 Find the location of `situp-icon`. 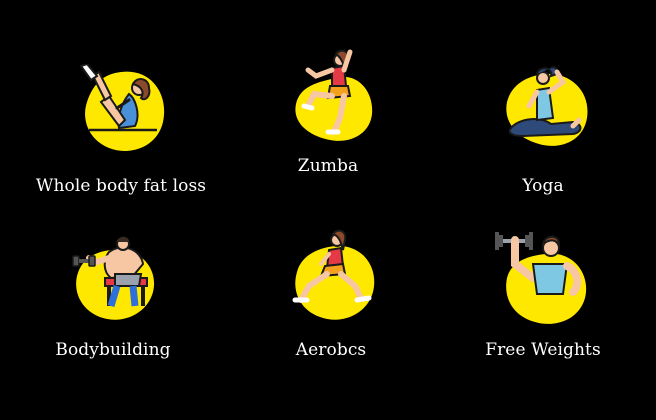

situp-icon is located at coordinates (122, 107).